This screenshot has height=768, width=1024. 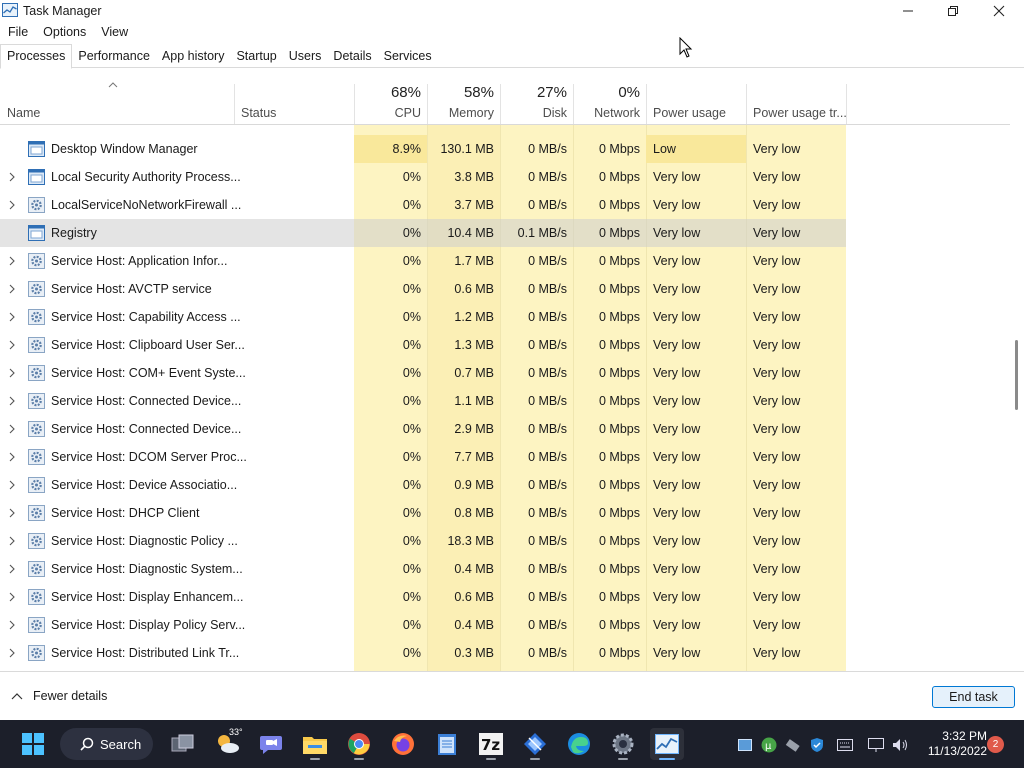 I want to click on fewer-details-toggle: Fewer details, so click(x=59, y=696).